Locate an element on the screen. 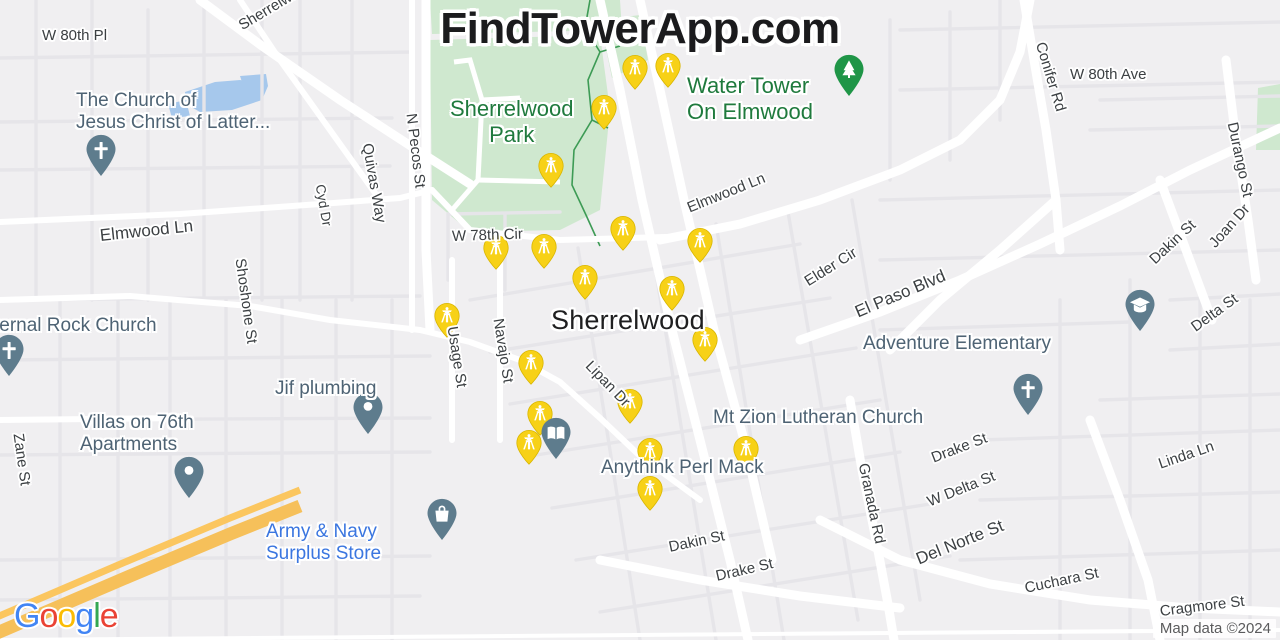  google-logo-letter: G is located at coordinates (27, 616).